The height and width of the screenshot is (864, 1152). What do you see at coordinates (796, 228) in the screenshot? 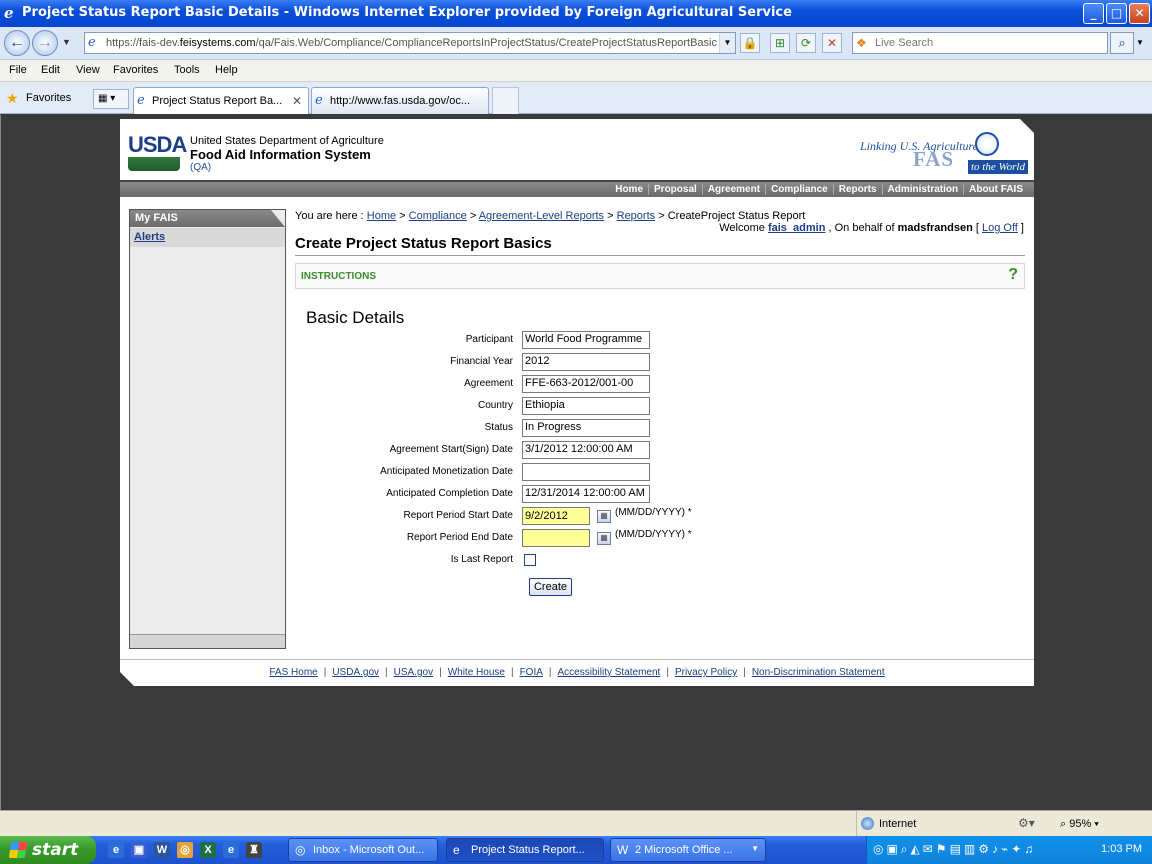
I see `user-link: fais_admin` at bounding box center [796, 228].